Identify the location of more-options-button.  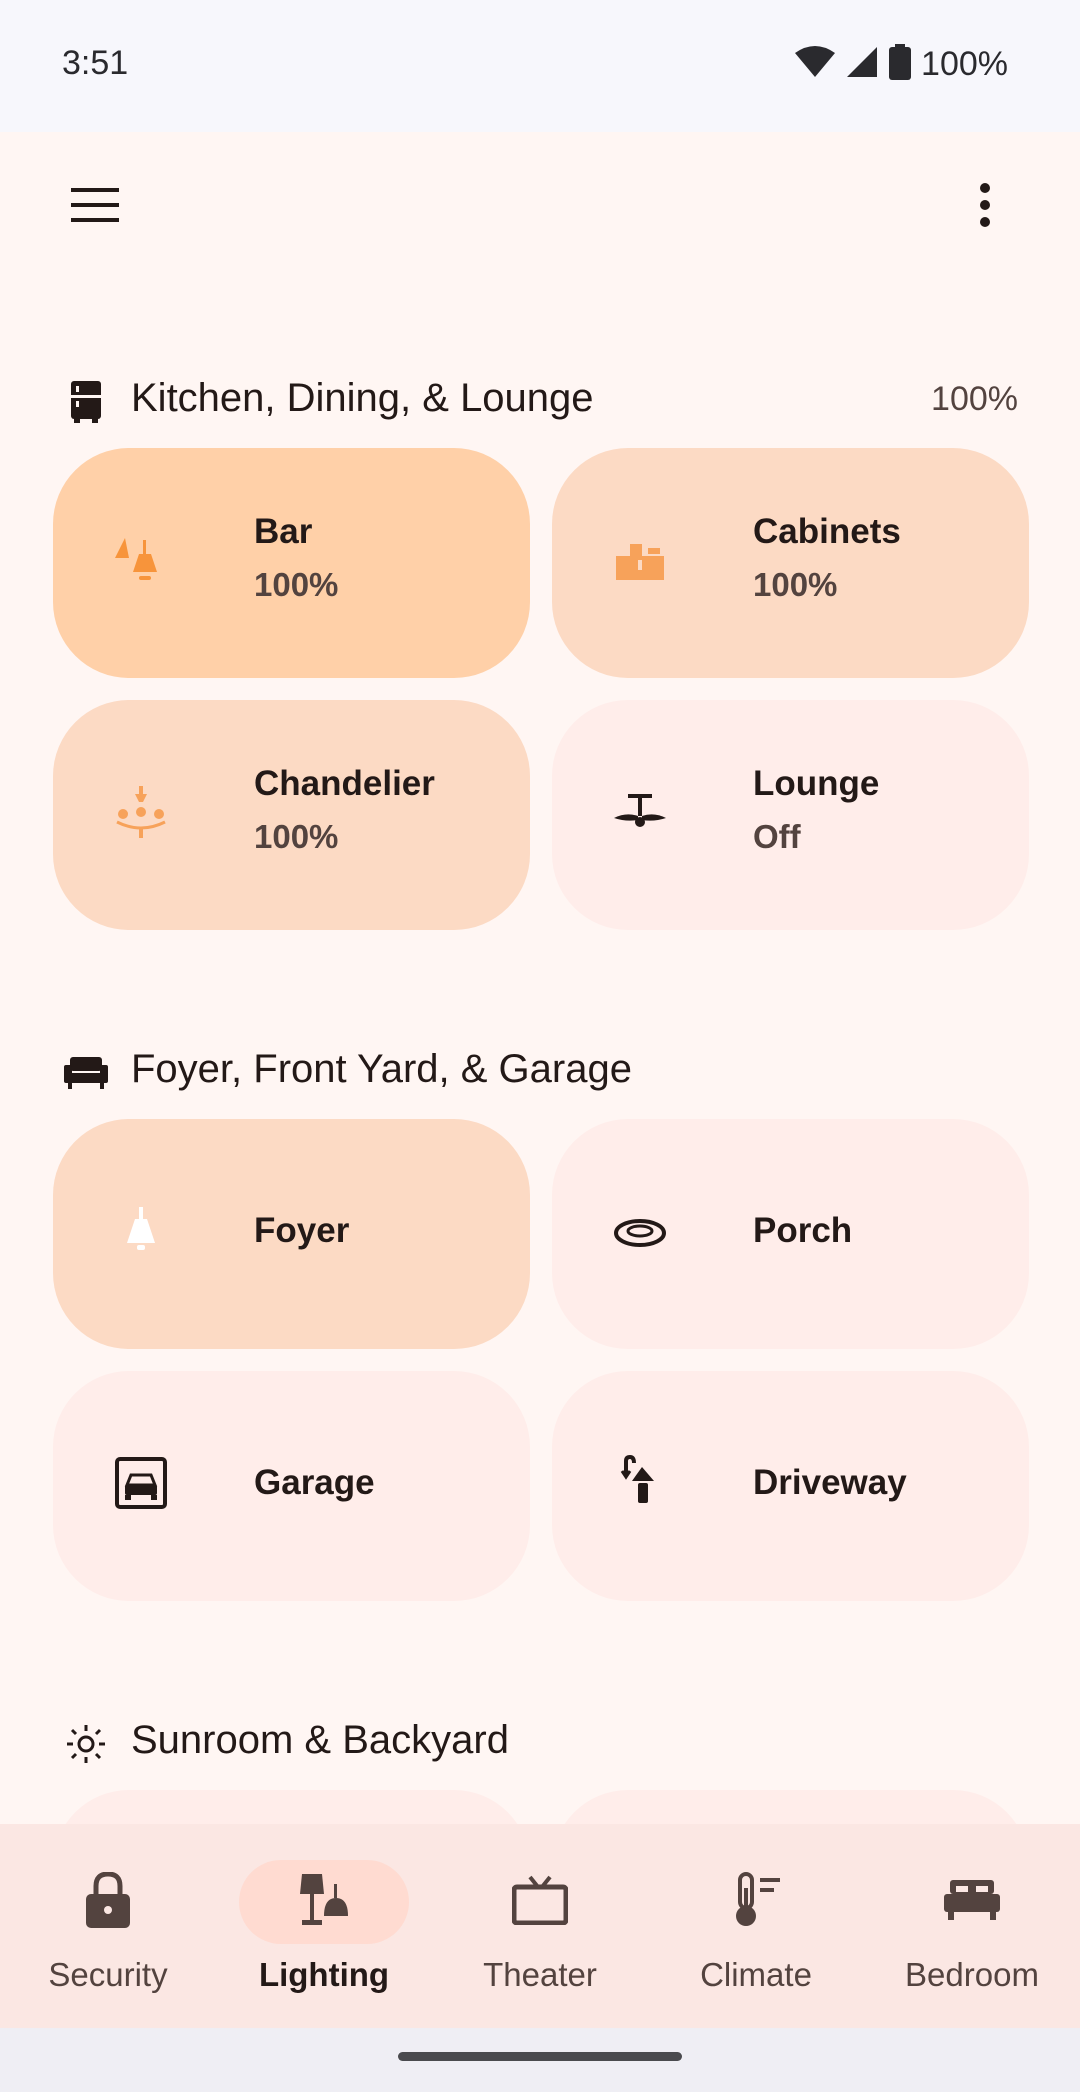
(985, 207).